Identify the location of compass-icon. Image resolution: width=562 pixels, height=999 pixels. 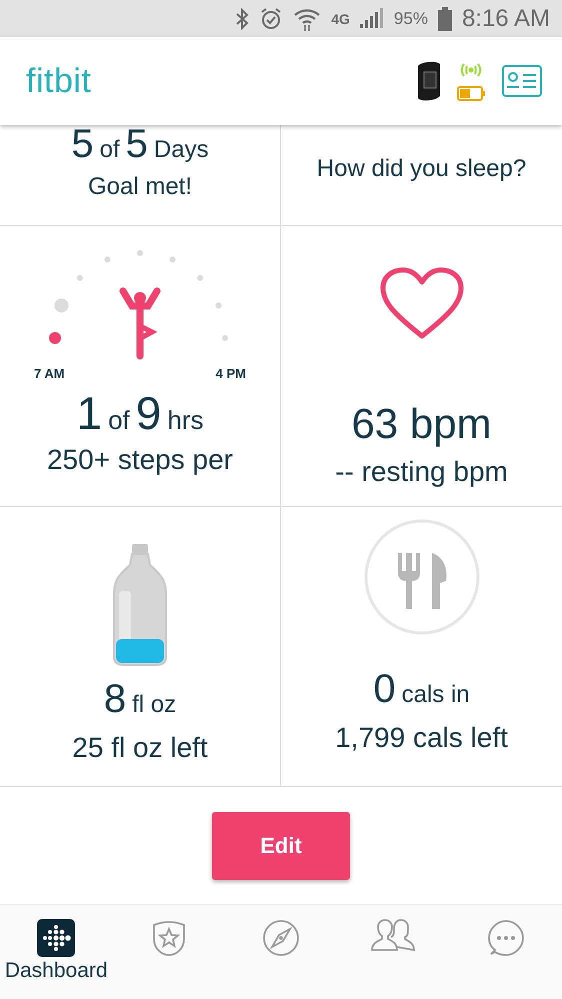
(281, 938).